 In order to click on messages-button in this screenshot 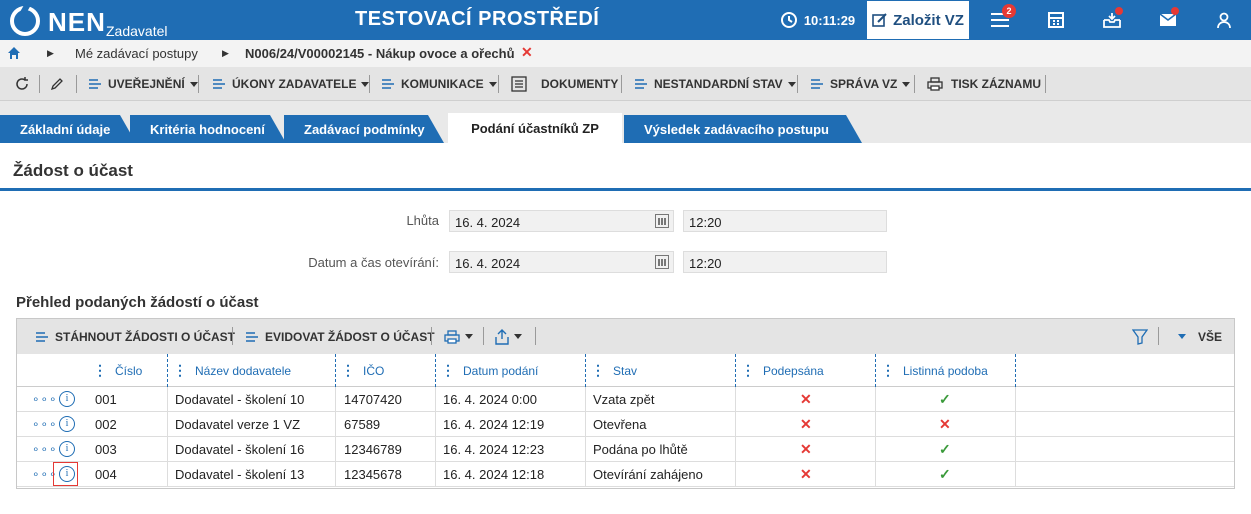, I will do `click(1168, 20)`.